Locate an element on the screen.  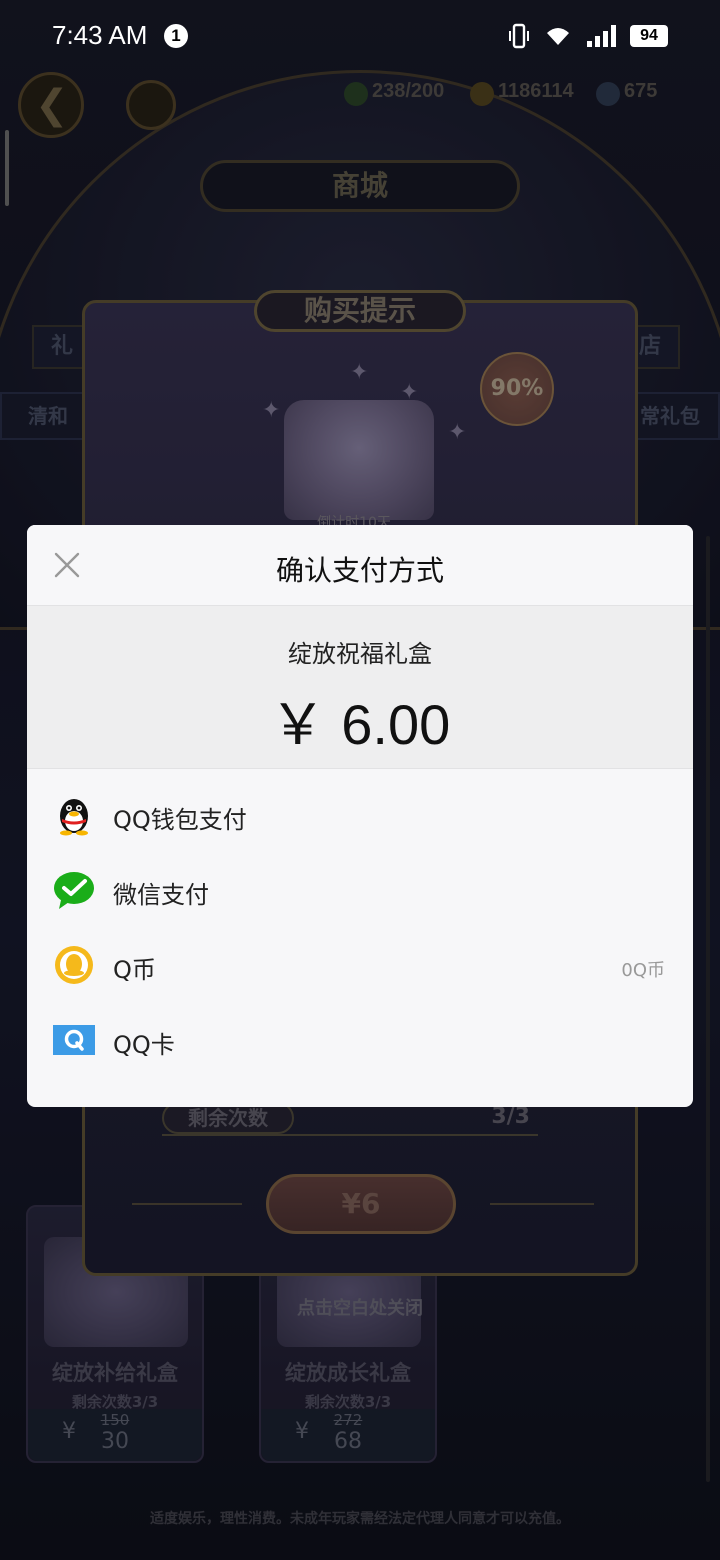
qq-penguin-icon is located at coordinates (74, 817).